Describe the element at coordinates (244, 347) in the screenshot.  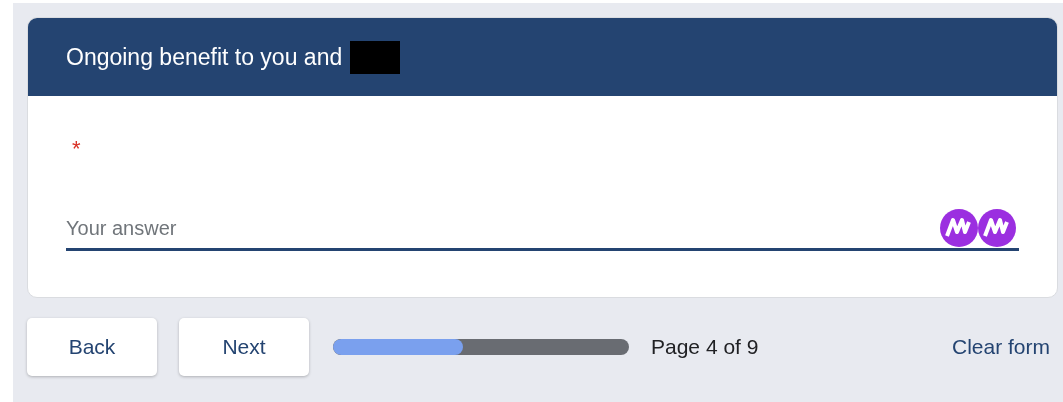
I see `nav-button: Next` at that location.